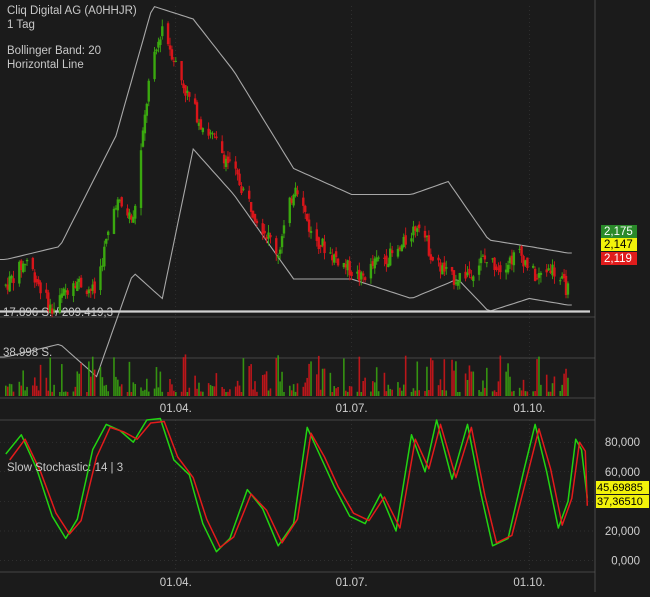 This screenshot has height=597, width=650. Describe the element at coordinates (619, 258) in the screenshot. I see `price-badge: 2,119` at that location.